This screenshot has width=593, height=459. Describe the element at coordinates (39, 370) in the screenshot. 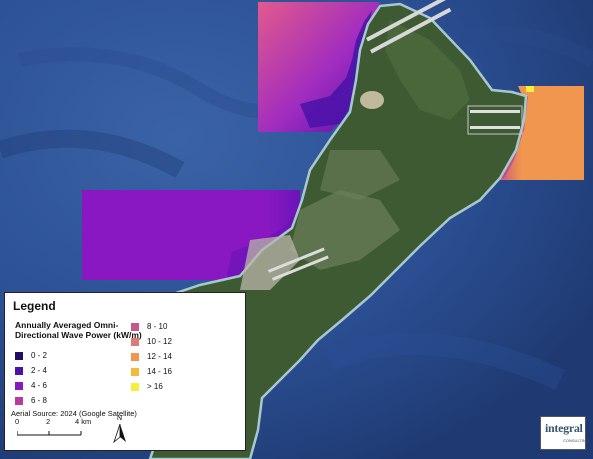

I see `legend-label: 2 - 4` at that location.